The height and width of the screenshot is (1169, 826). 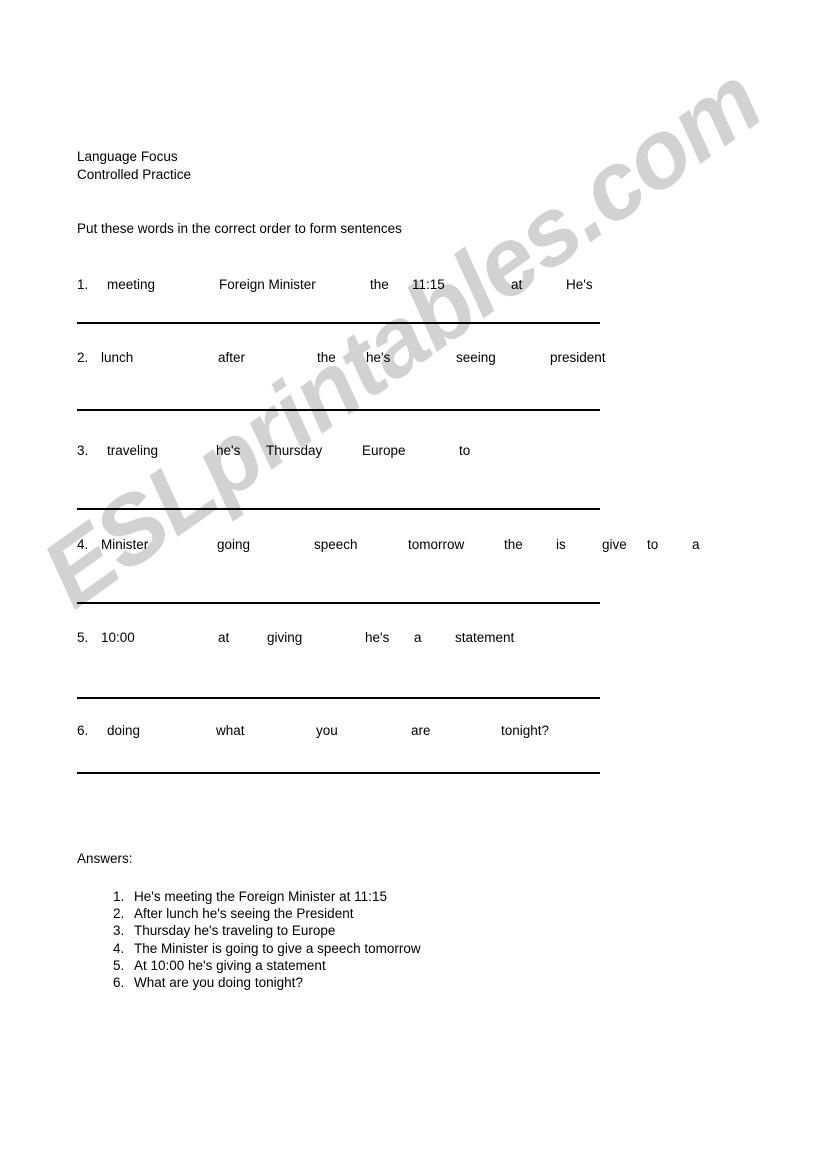 What do you see at coordinates (579, 284) in the screenshot?
I see `exercise-word: He's` at bounding box center [579, 284].